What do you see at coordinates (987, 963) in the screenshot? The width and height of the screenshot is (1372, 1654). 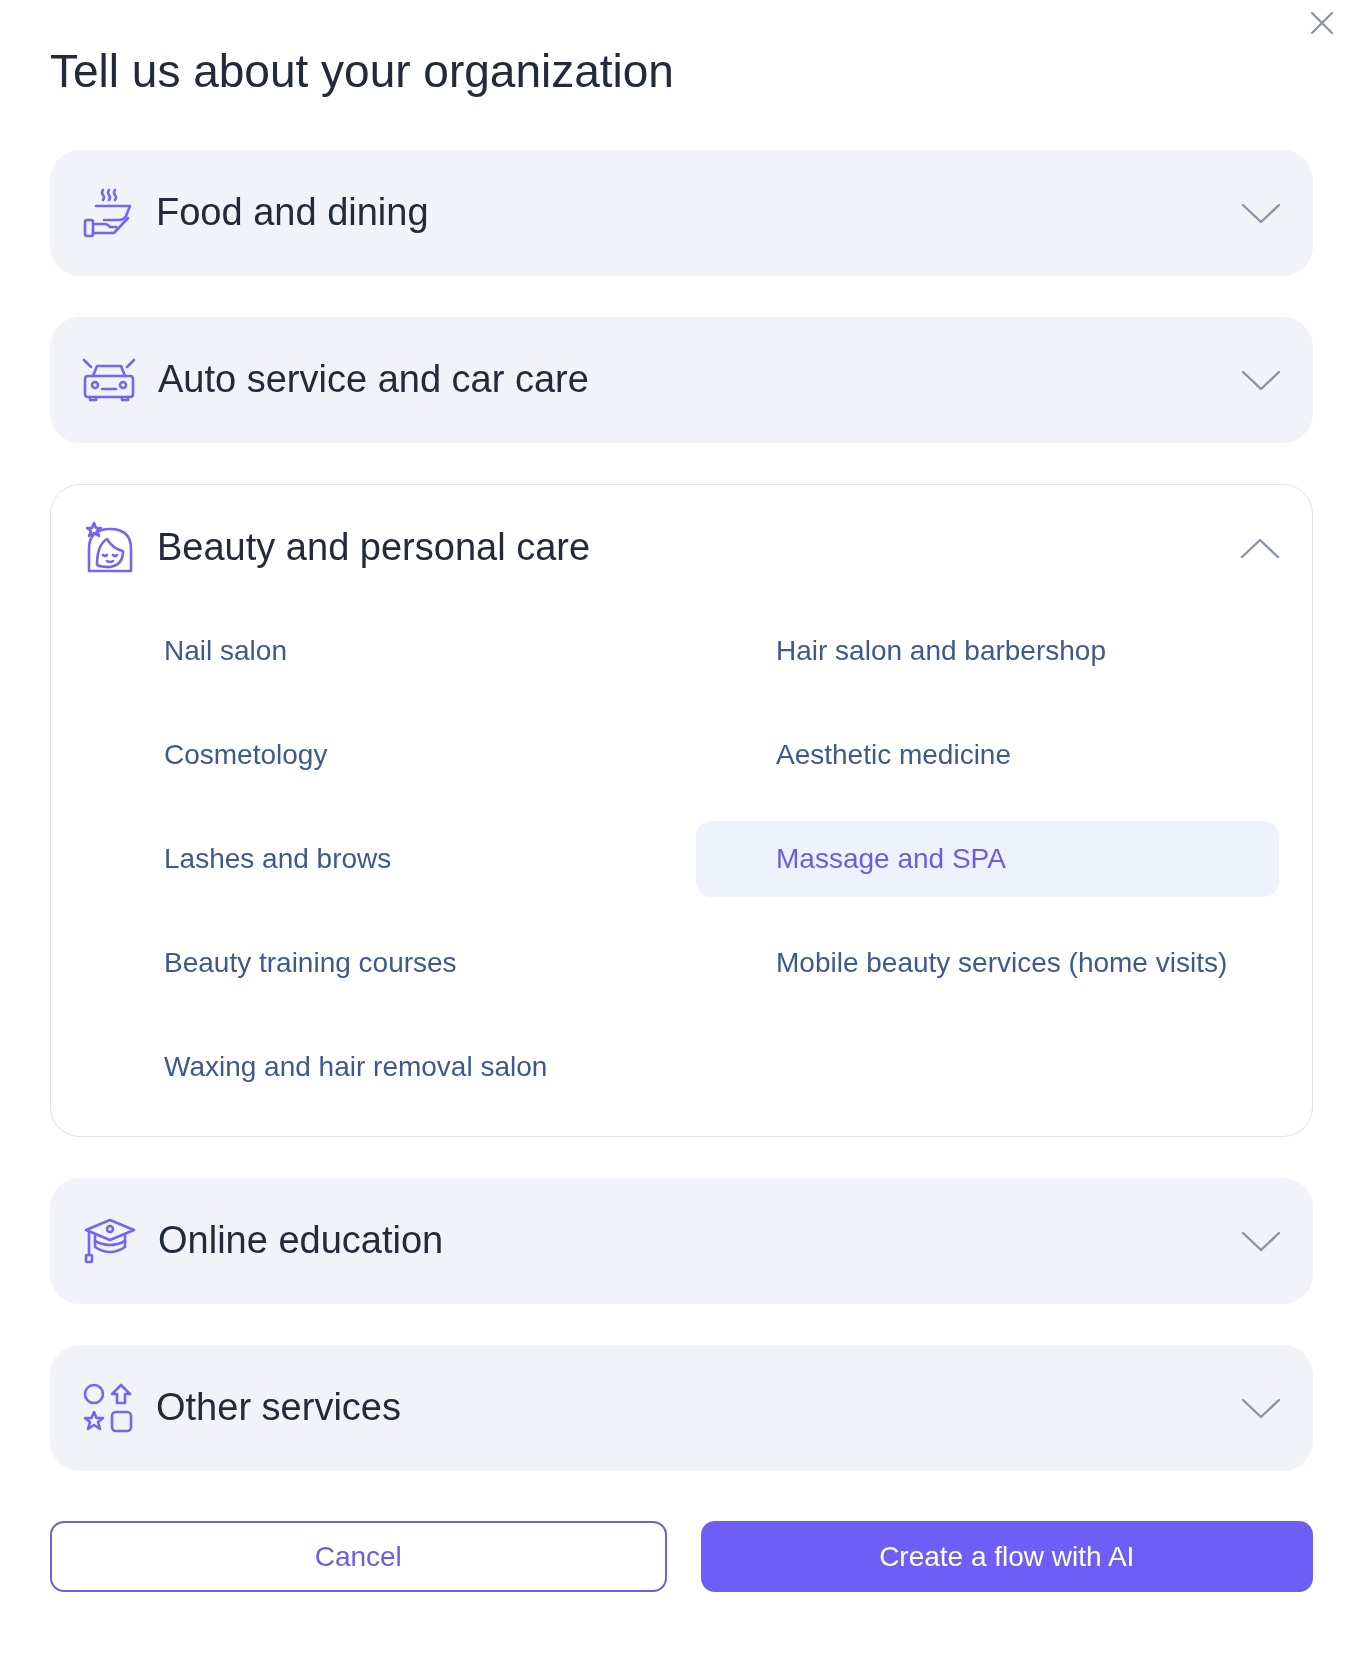 I see `option-item: Mobile beauty services (home visits)` at bounding box center [987, 963].